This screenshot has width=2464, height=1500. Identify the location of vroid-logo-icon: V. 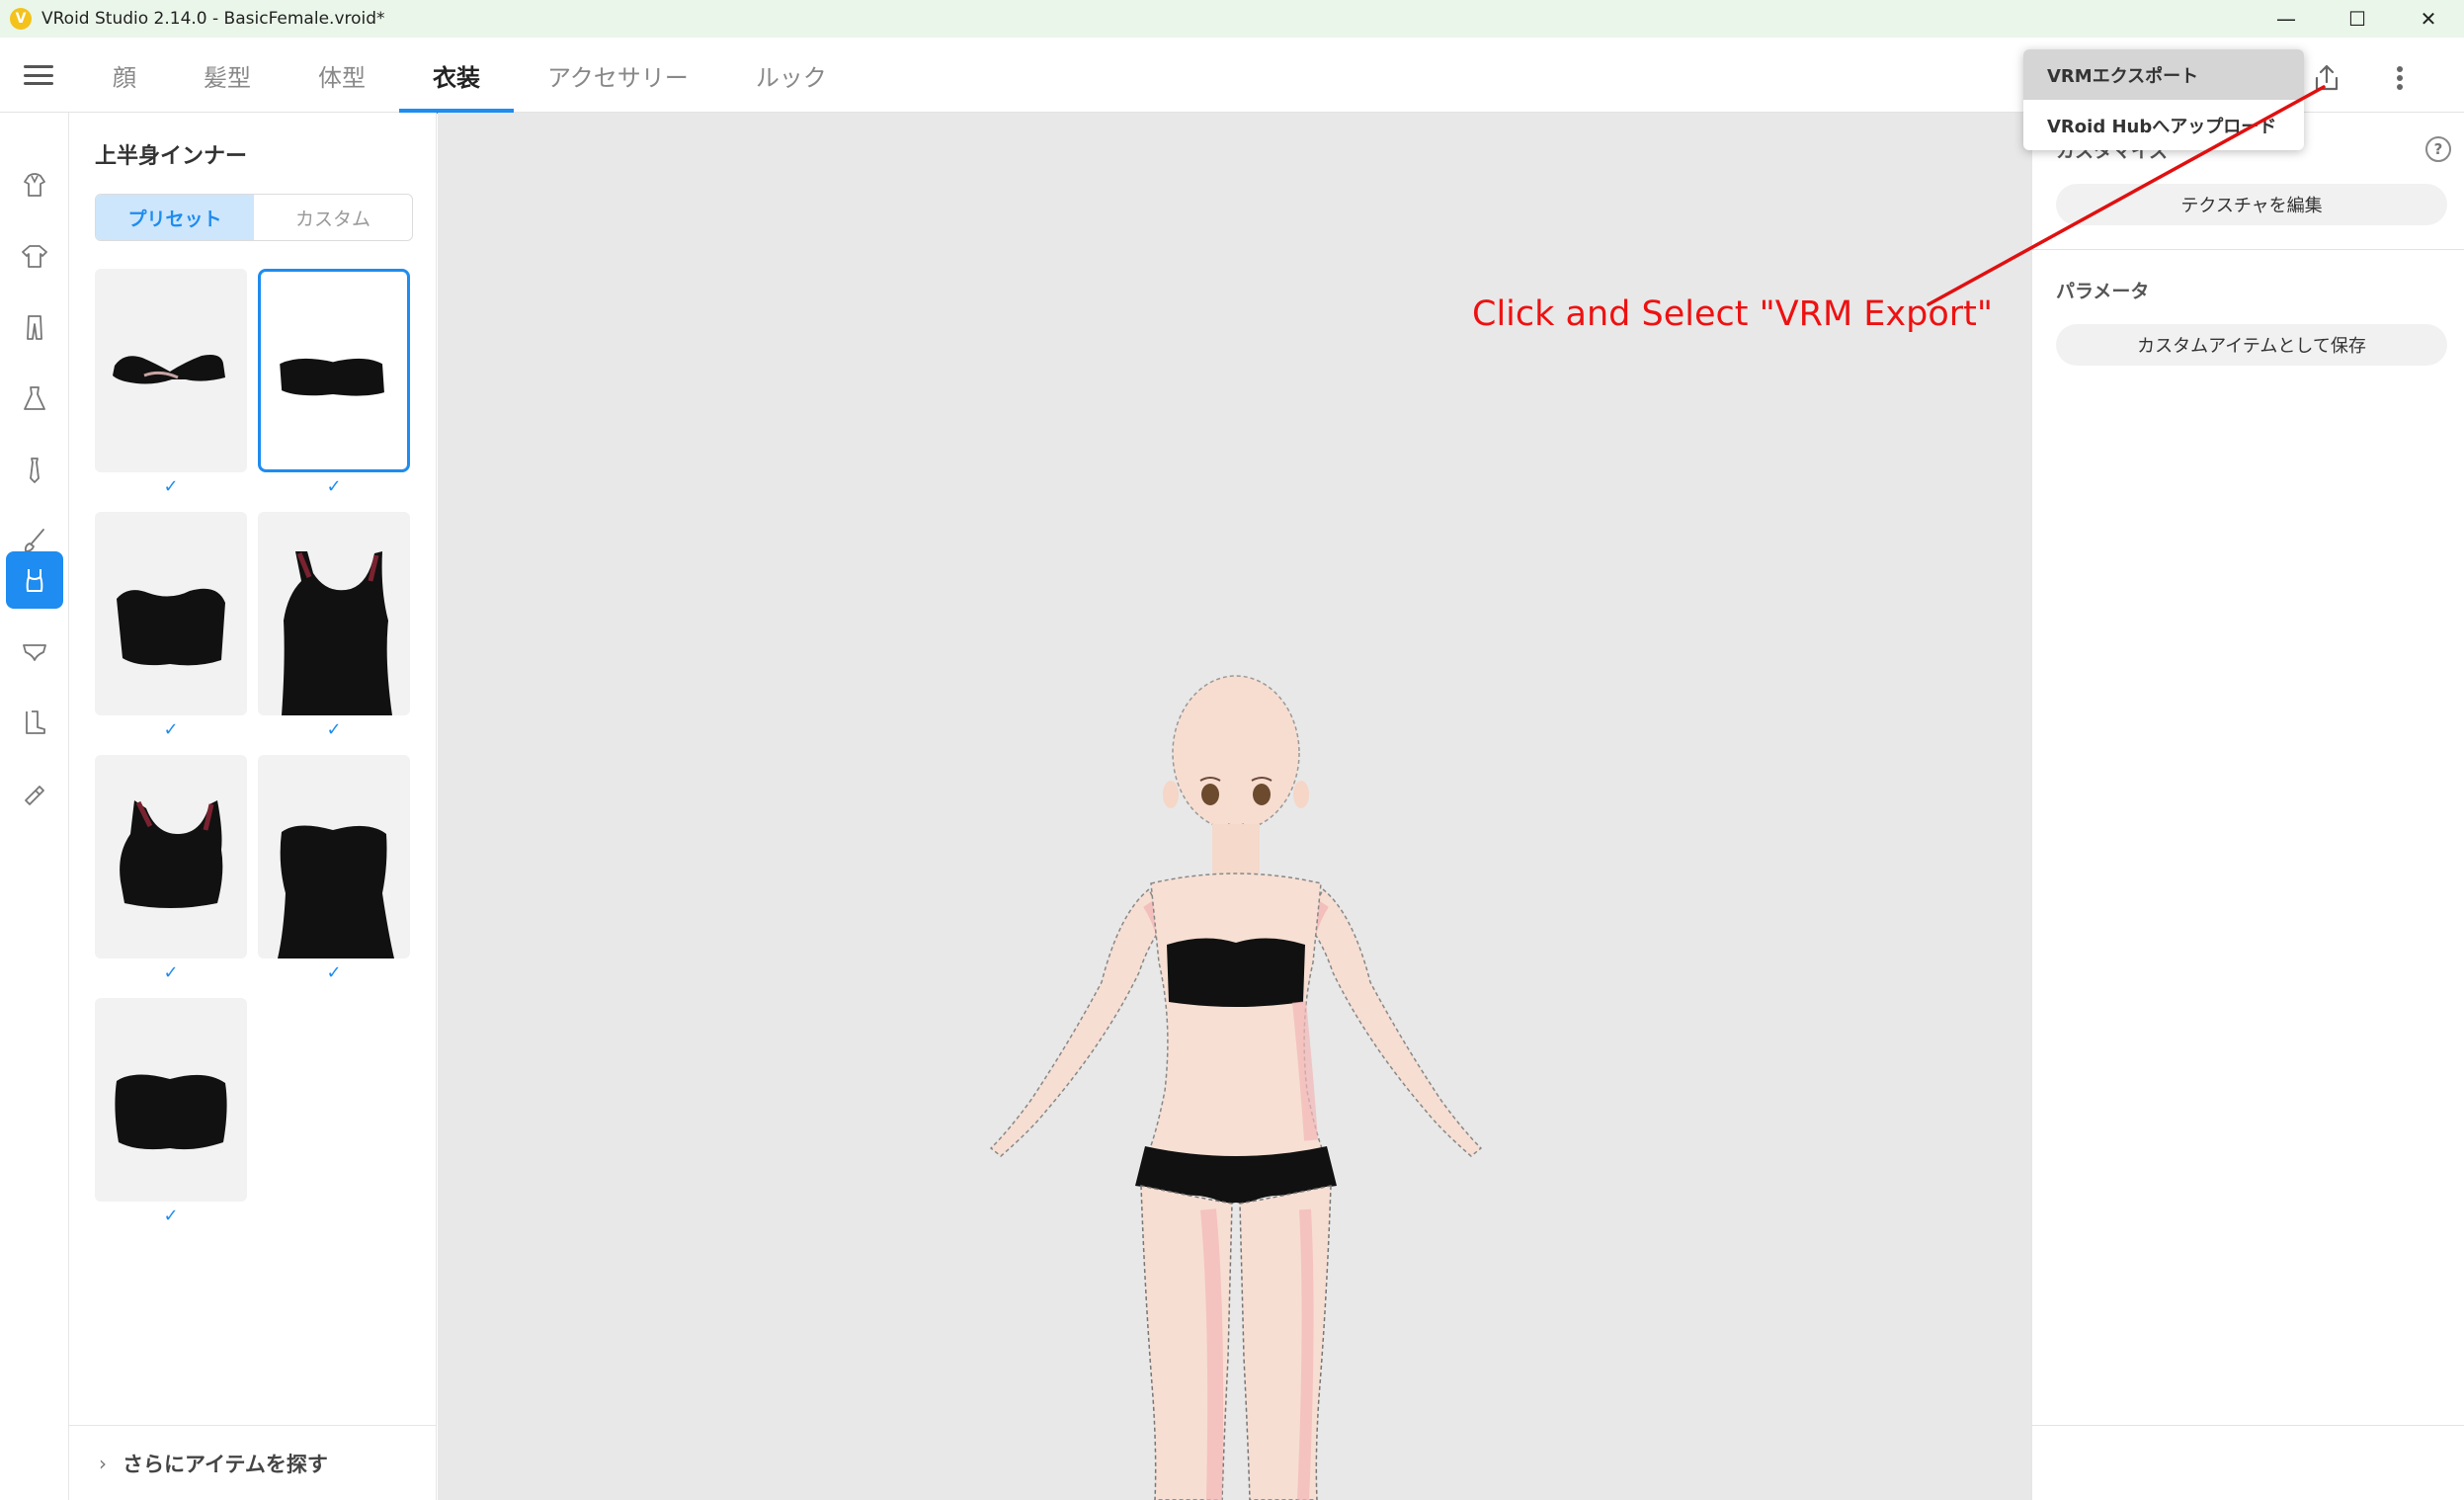
(21, 19).